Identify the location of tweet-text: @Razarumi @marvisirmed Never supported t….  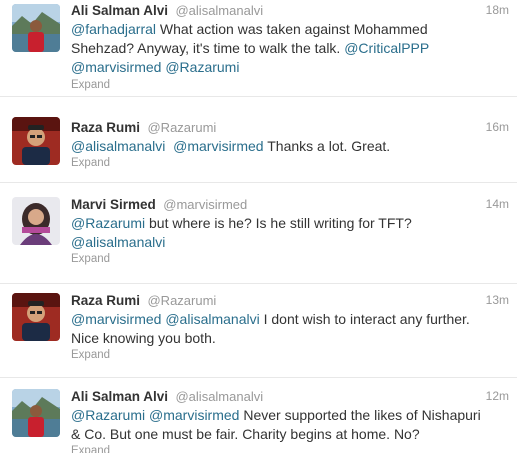
(280, 425).